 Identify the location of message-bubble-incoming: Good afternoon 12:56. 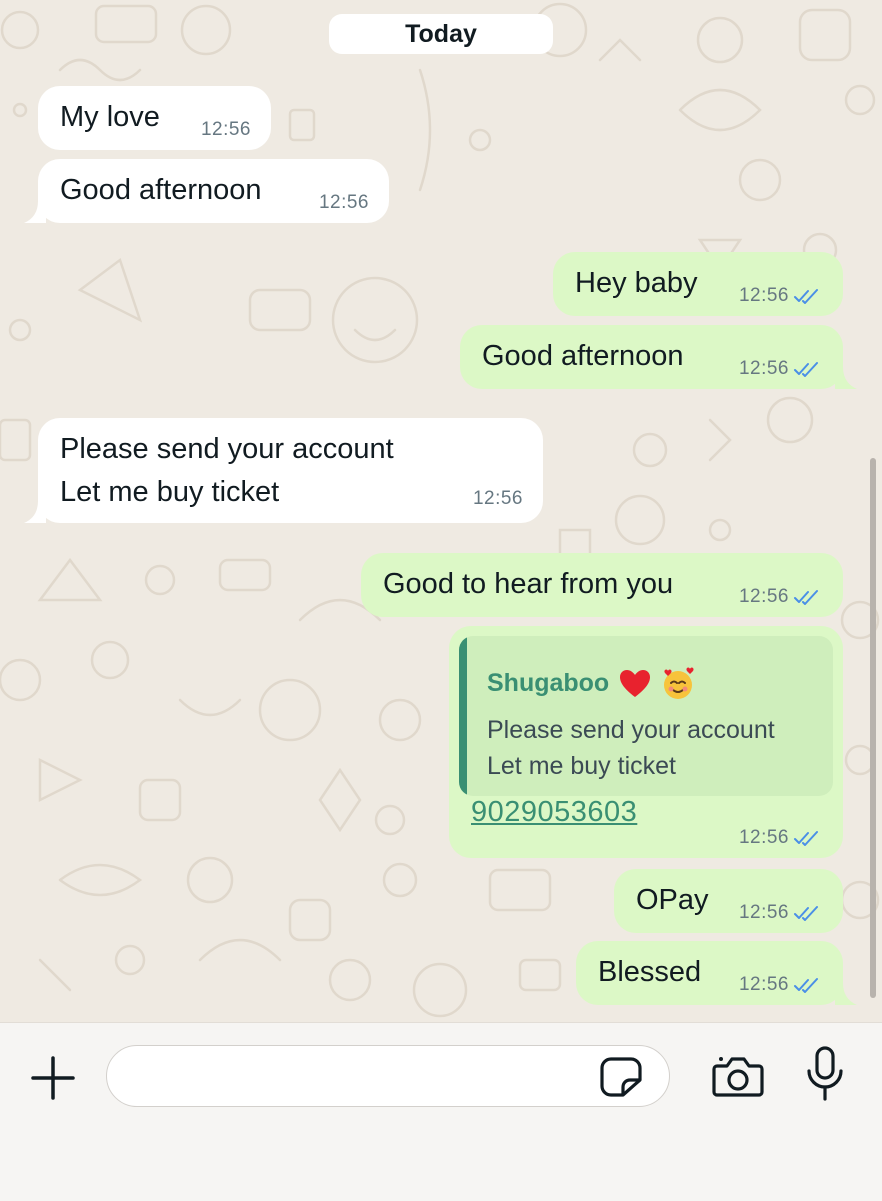
(206, 191).